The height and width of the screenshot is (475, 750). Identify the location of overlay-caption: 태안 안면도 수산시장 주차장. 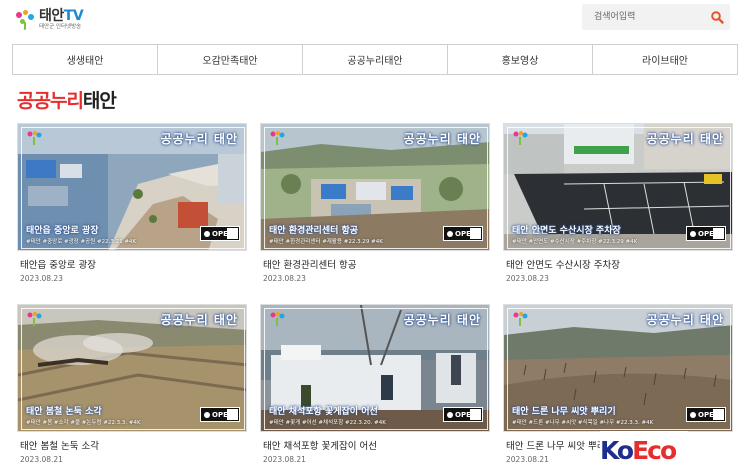
(566, 231).